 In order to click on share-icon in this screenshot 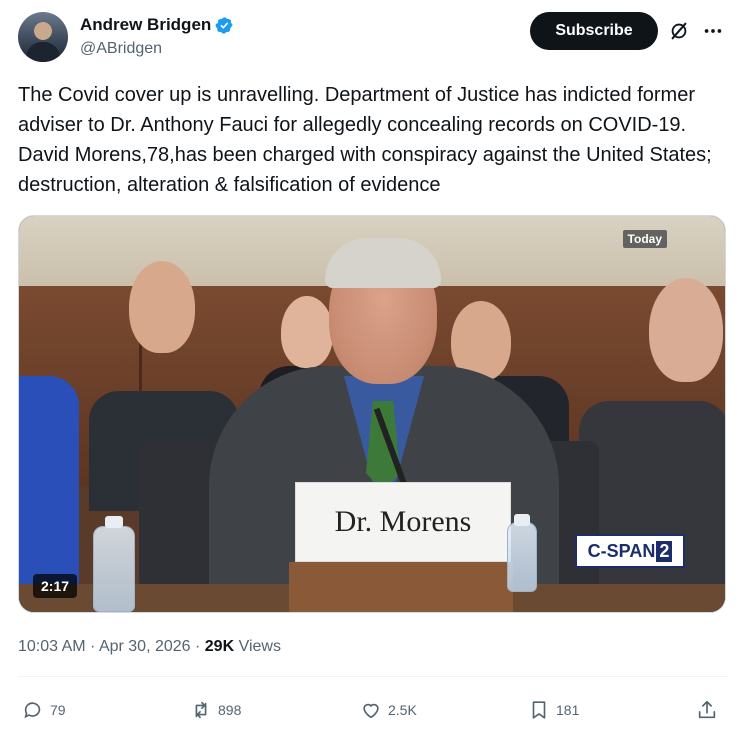, I will do `click(707, 709)`.